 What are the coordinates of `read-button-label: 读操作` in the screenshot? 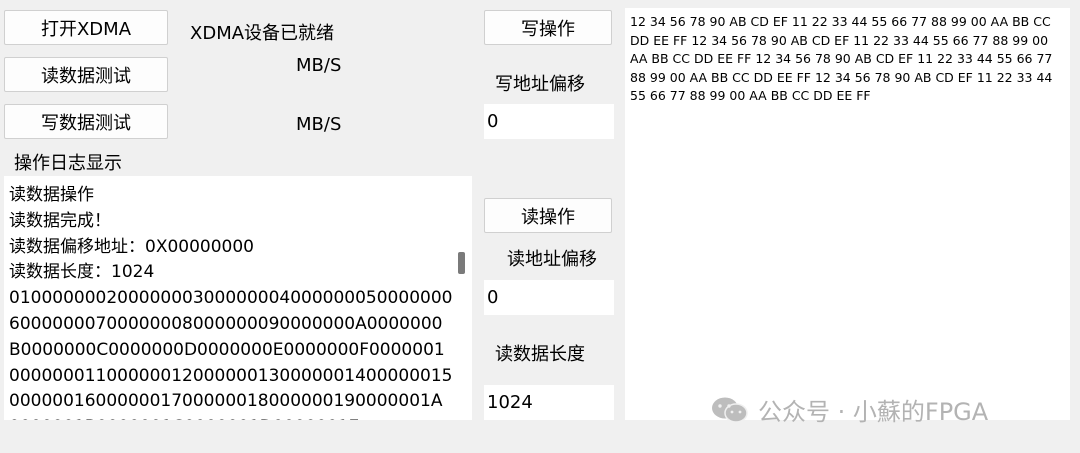 It's located at (548, 217).